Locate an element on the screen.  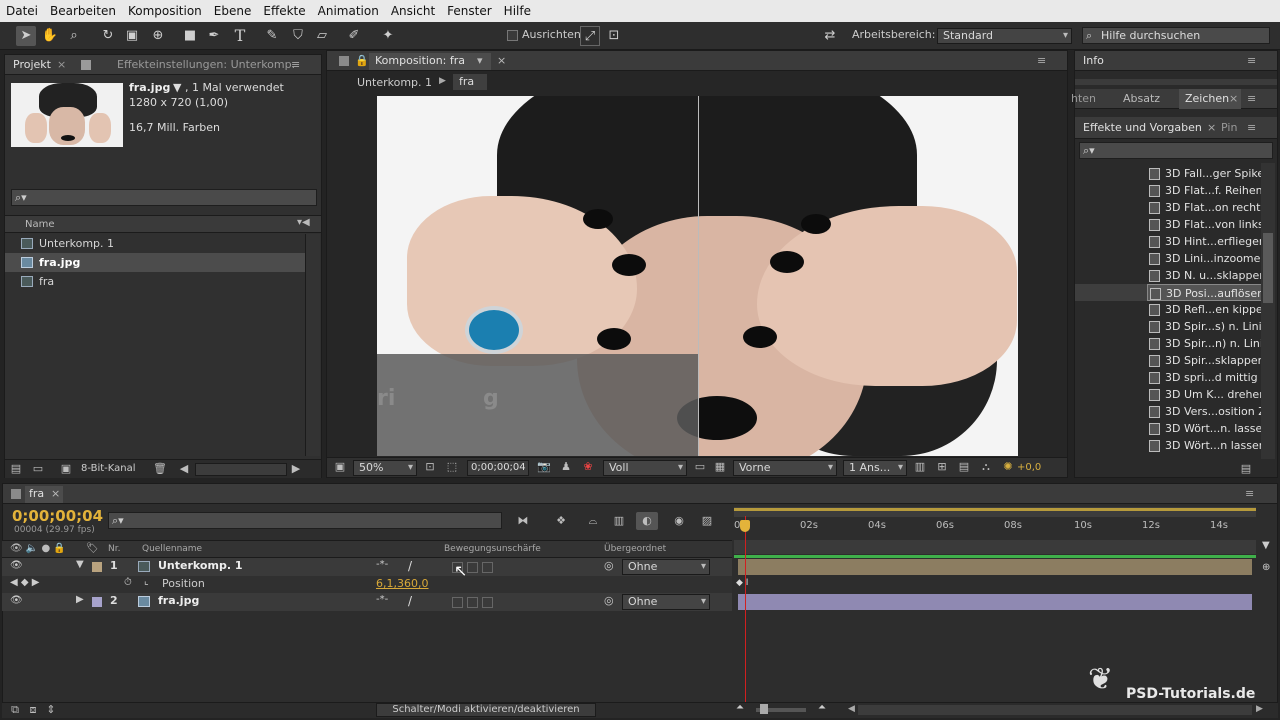
stopwatch-icon: ⏱ is located at coordinates (128, 582).